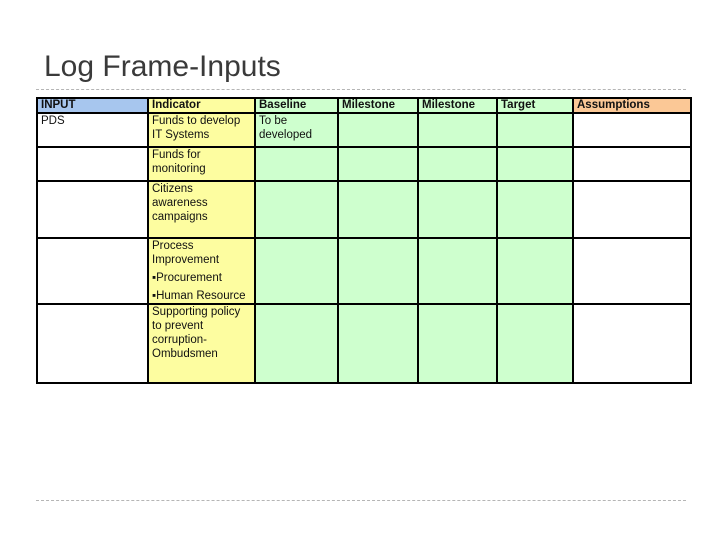 This screenshot has width=720, height=540. Describe the element at coordinates (361, 500) in the screenshot. I see `bottom-divider` at that location.